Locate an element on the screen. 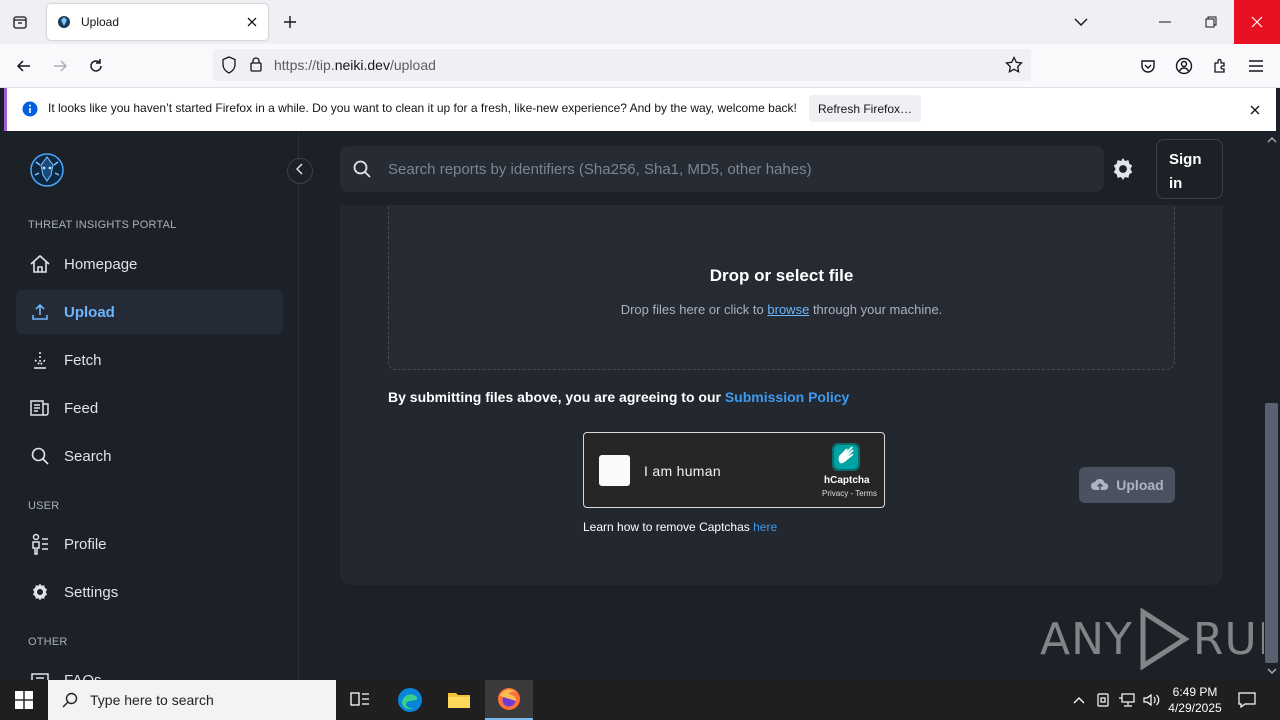 The width and height of the screenshot is (1280, 720). firefox-taskbar-icon is located at coordinates (509, 700).